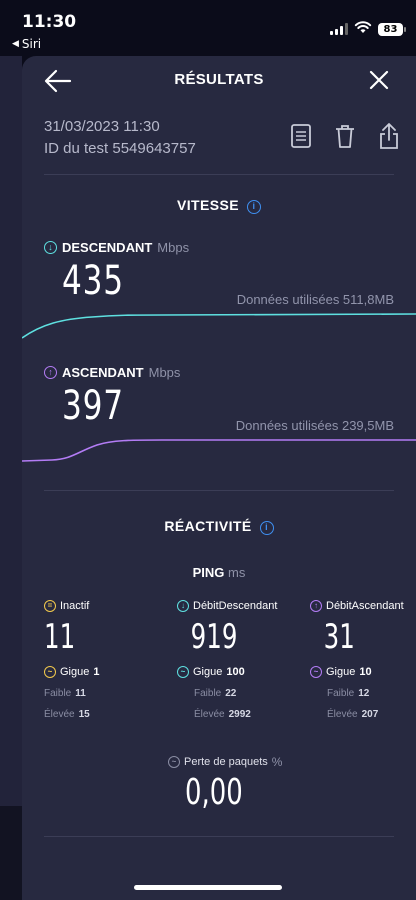 The image size is (416, 900). I want to click on packet-loss-label: ~ Perte de paquets %, so click(225, 762).